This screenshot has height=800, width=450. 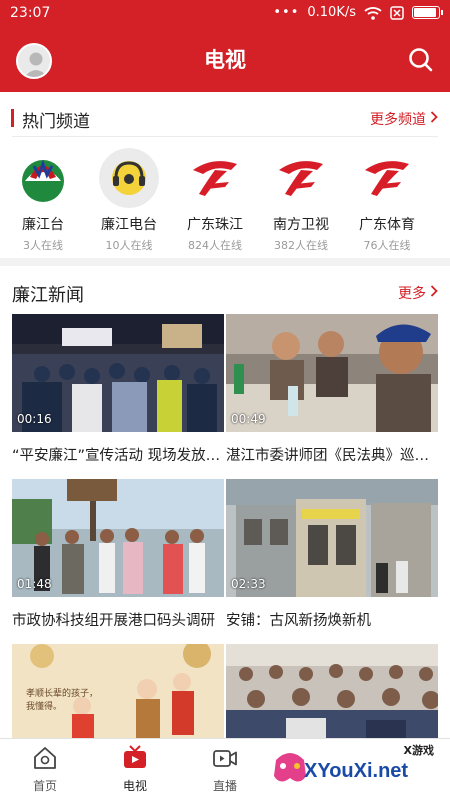 I want to click on network-speed: 0.10K/s, so click(x=331, y=12).